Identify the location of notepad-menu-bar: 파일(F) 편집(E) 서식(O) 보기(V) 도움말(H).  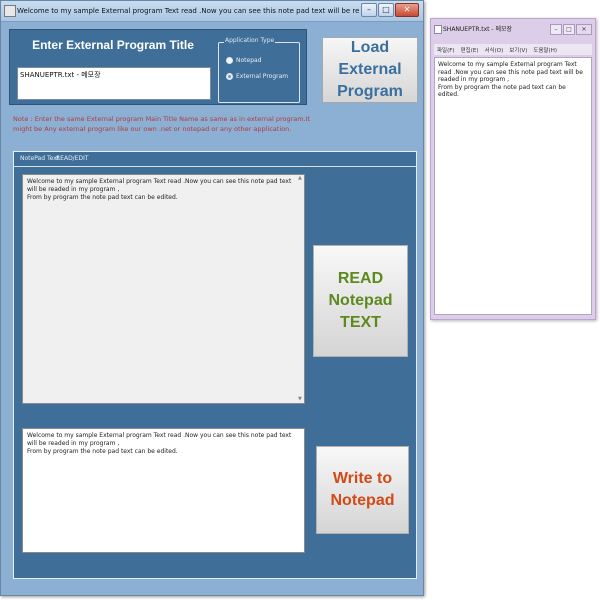
(513, 49).